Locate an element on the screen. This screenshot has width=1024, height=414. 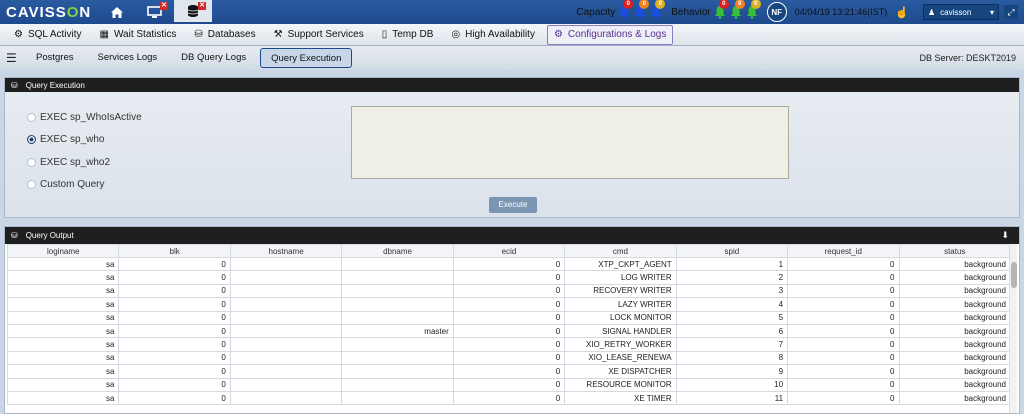
table-row: sa 0 0 RECOVERY WRITER 3 0 background is located at coordinates (508, 291).